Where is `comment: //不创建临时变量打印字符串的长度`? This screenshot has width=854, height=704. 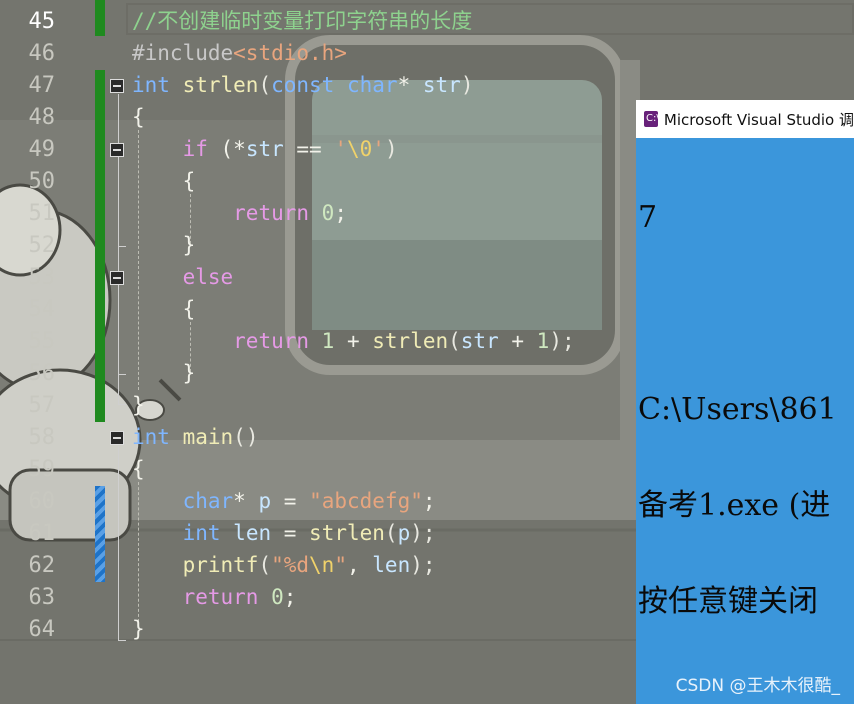
comment: //不创建临时变量打印字符串的长度 is located at coordinates (302, 21).